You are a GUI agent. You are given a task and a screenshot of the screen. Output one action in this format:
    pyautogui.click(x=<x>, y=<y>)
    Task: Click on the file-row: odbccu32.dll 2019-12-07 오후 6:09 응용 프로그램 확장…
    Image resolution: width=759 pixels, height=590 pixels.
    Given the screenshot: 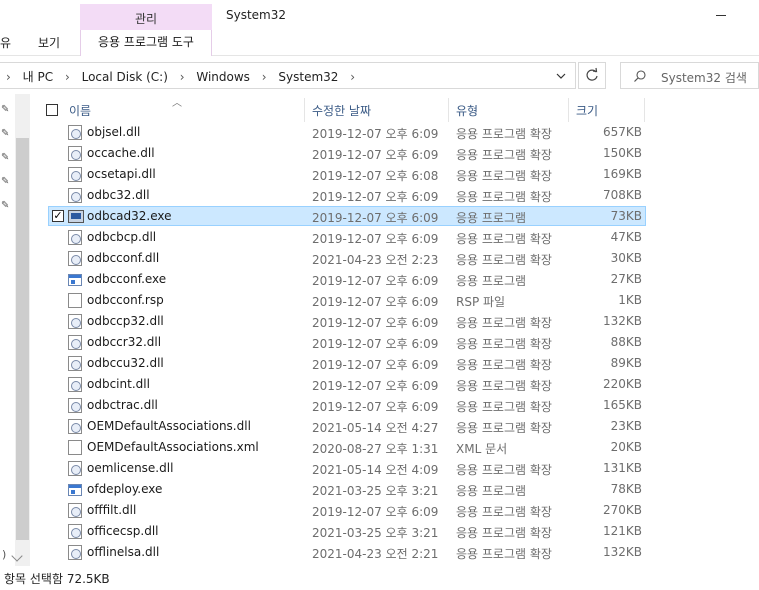 What is the action you would take?
    pyautogui.click(x=394, y=363)
    